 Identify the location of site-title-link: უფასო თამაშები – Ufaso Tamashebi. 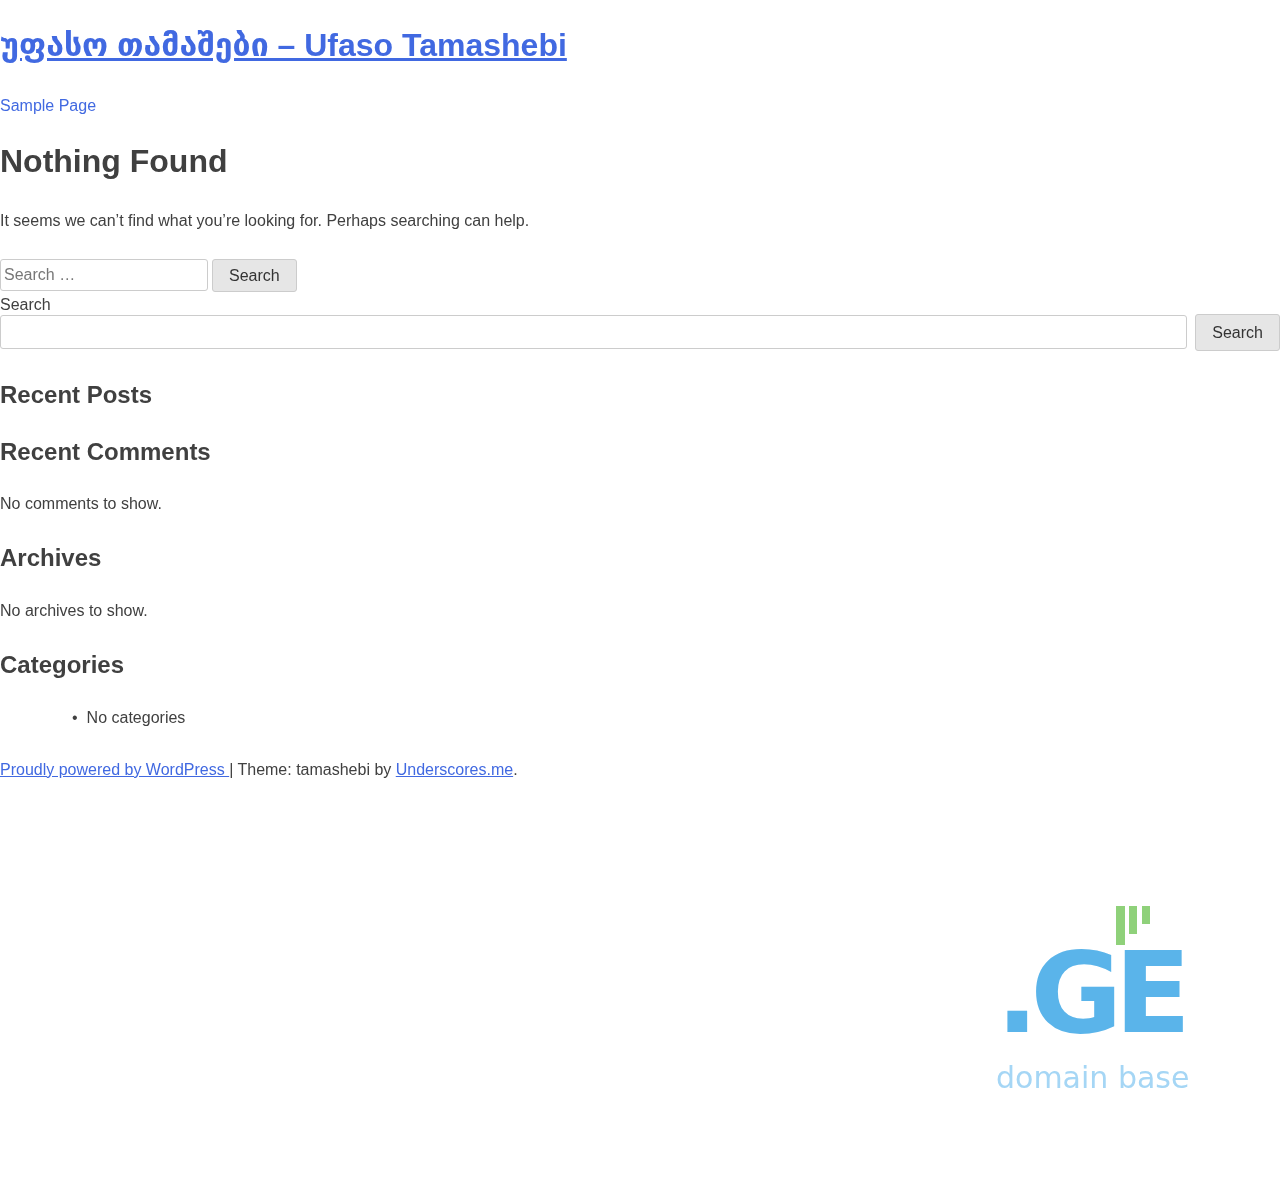
(283, 45).